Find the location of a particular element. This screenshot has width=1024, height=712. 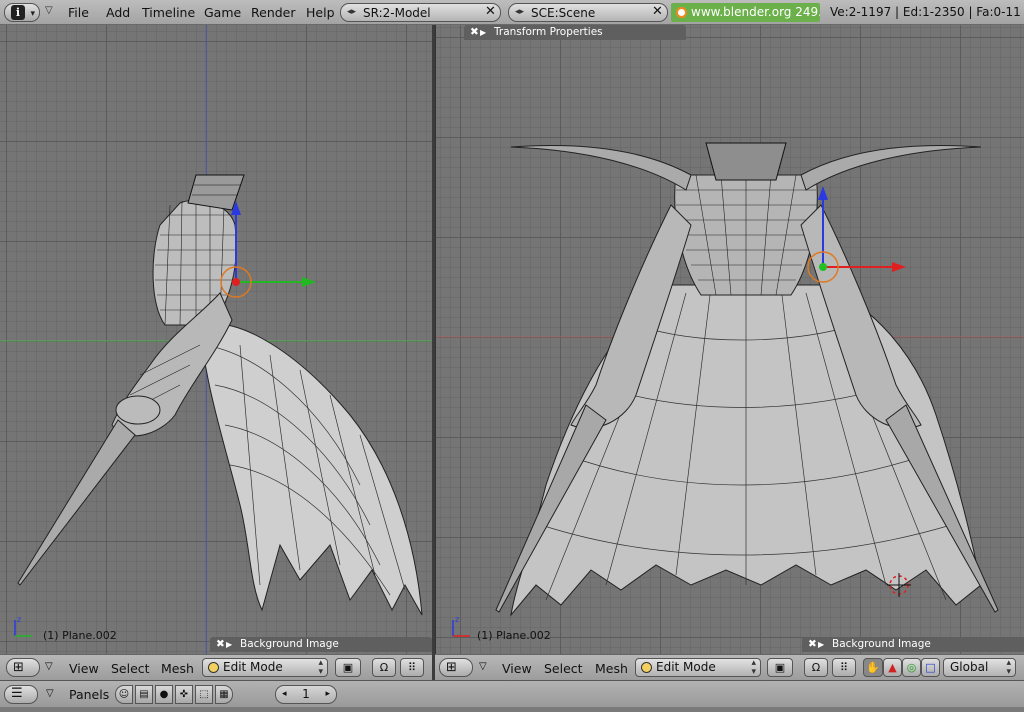

window-type-button: i ▾ is located at coordinates (22, 12).